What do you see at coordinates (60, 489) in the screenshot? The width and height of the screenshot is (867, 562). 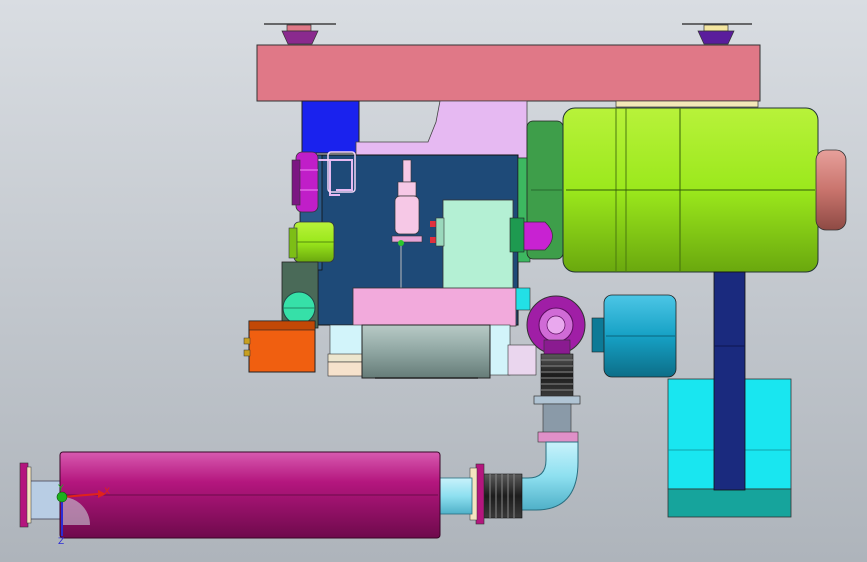 I see `triad-y-label: Y` at bounding box center [60, 489].